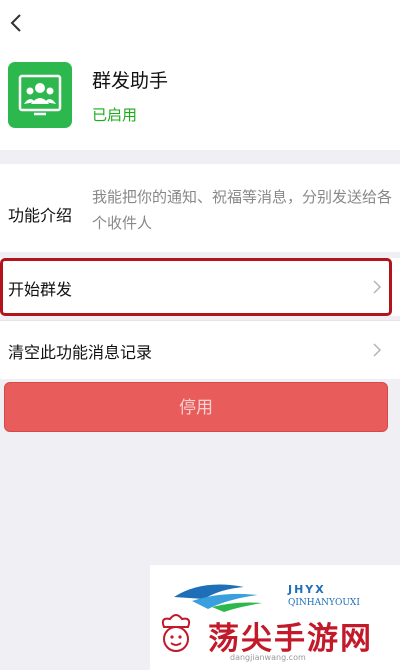  I want to click on bird-logo-icon, so click(218, 598).